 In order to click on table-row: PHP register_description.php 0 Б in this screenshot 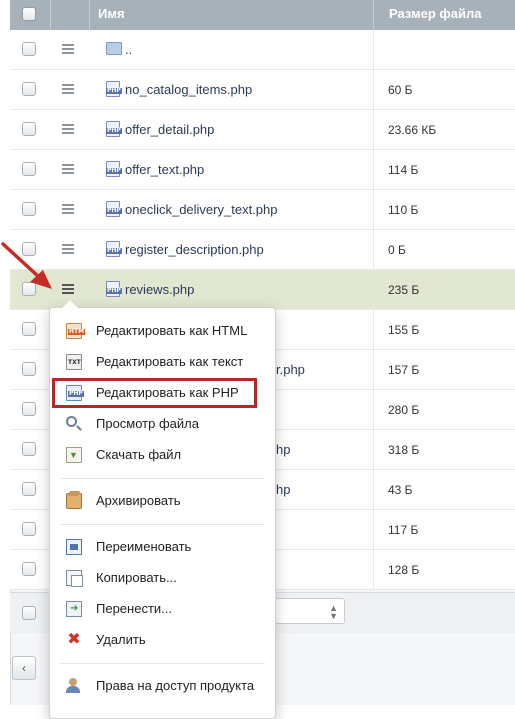, I will do `click(262, 250)`.